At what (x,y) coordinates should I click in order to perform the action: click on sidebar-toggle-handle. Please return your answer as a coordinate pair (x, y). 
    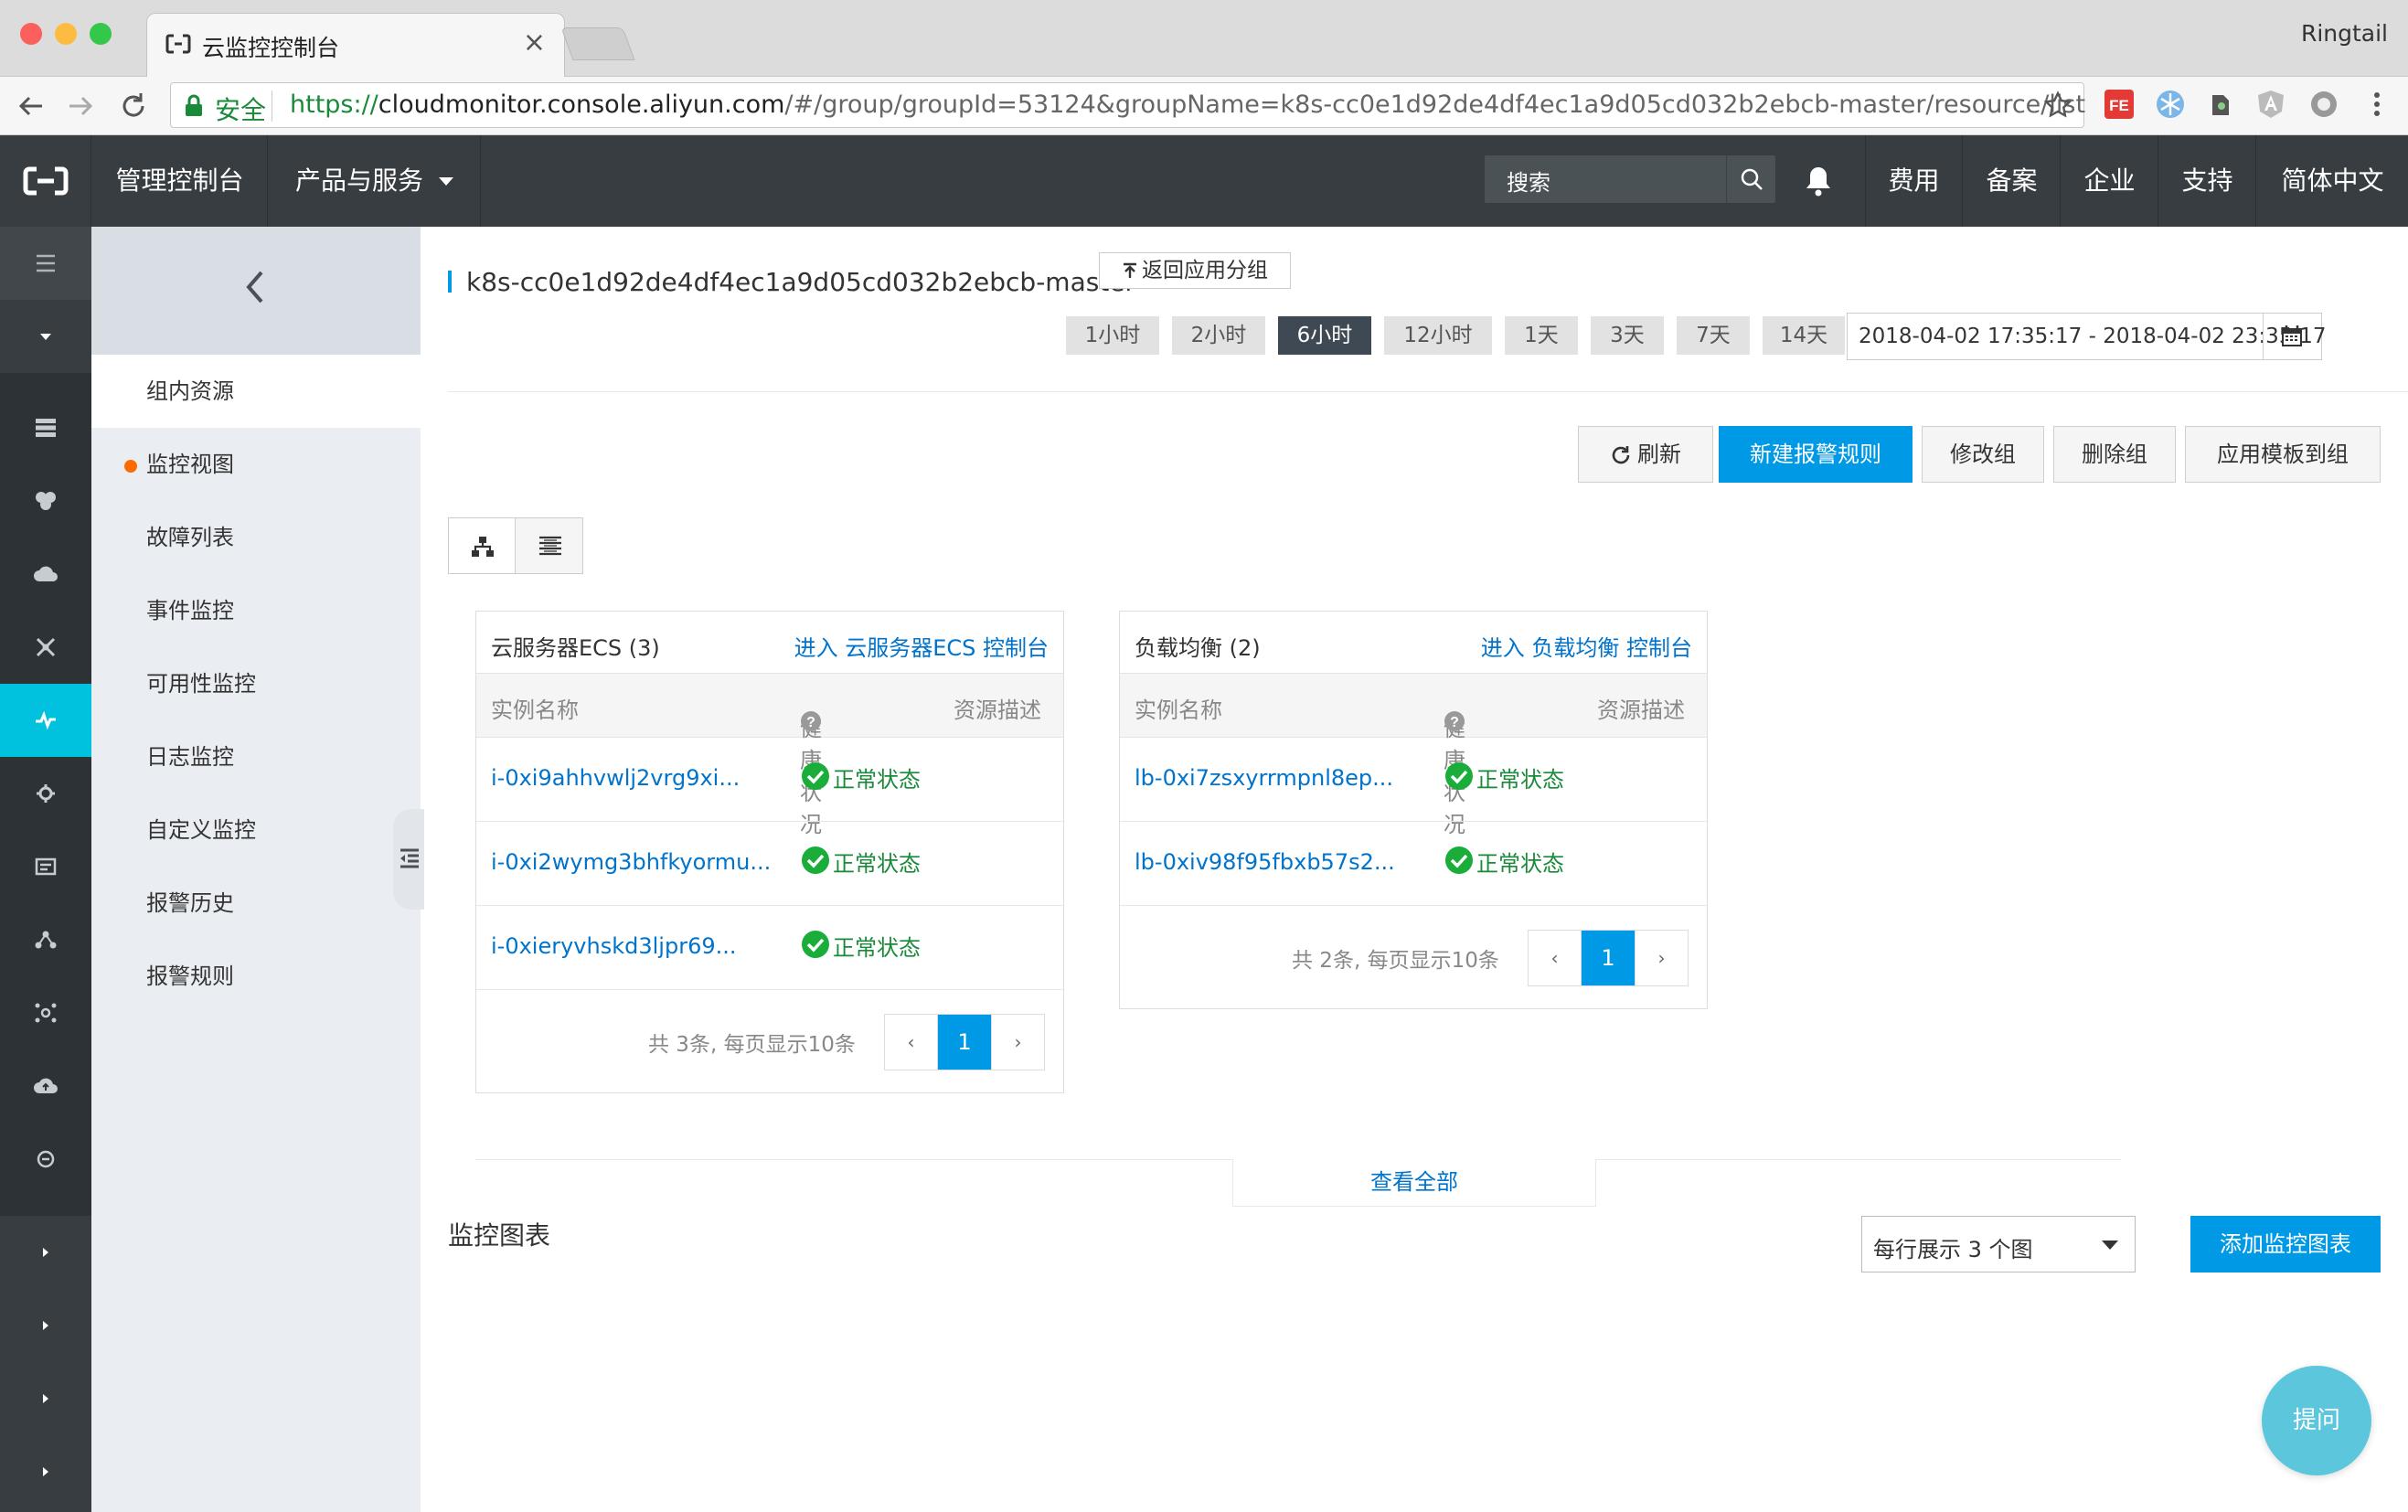
    Looking at the image, I should click on (408, 859).